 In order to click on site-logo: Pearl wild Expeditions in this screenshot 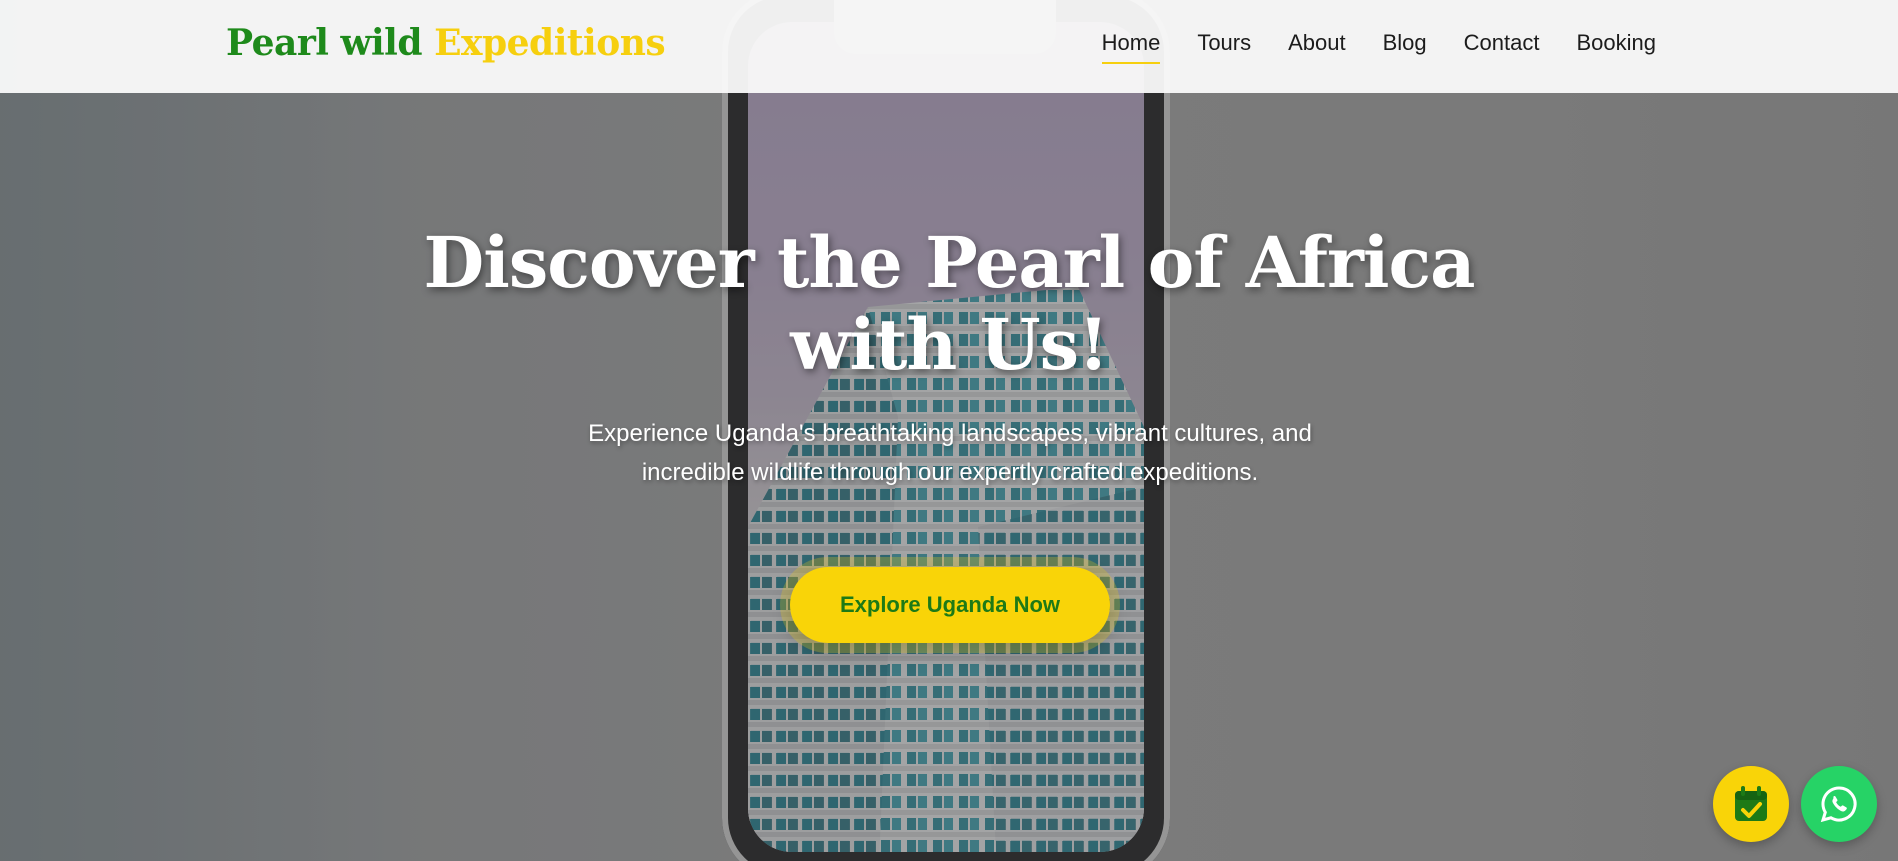, I will do `click(446, 43)`.